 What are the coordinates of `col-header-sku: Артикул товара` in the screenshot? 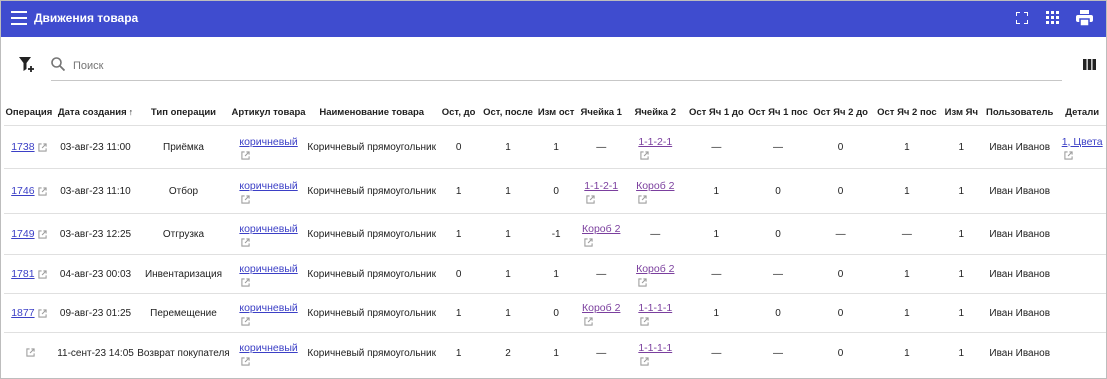 It's located at (269, 112).